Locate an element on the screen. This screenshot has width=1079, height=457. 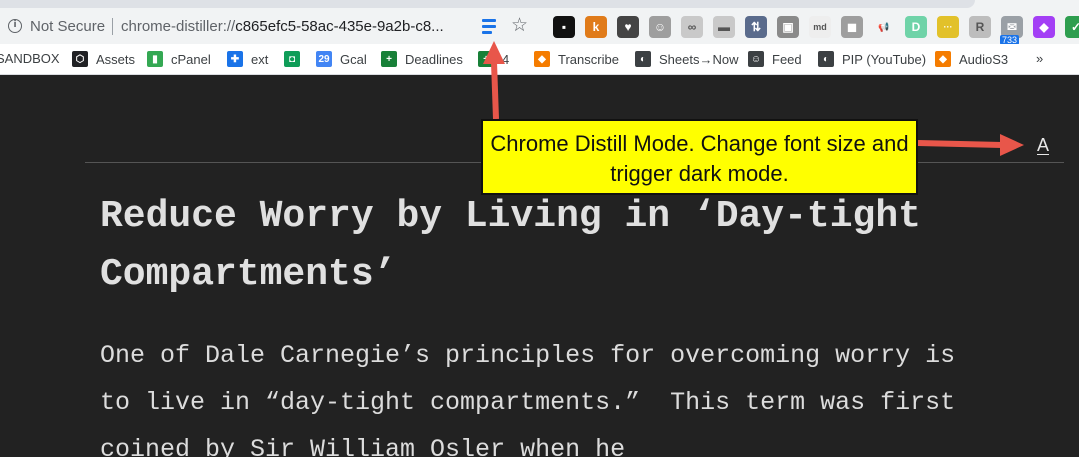
bookmark-item: + Deadlines is located at coordinates (422, 59).